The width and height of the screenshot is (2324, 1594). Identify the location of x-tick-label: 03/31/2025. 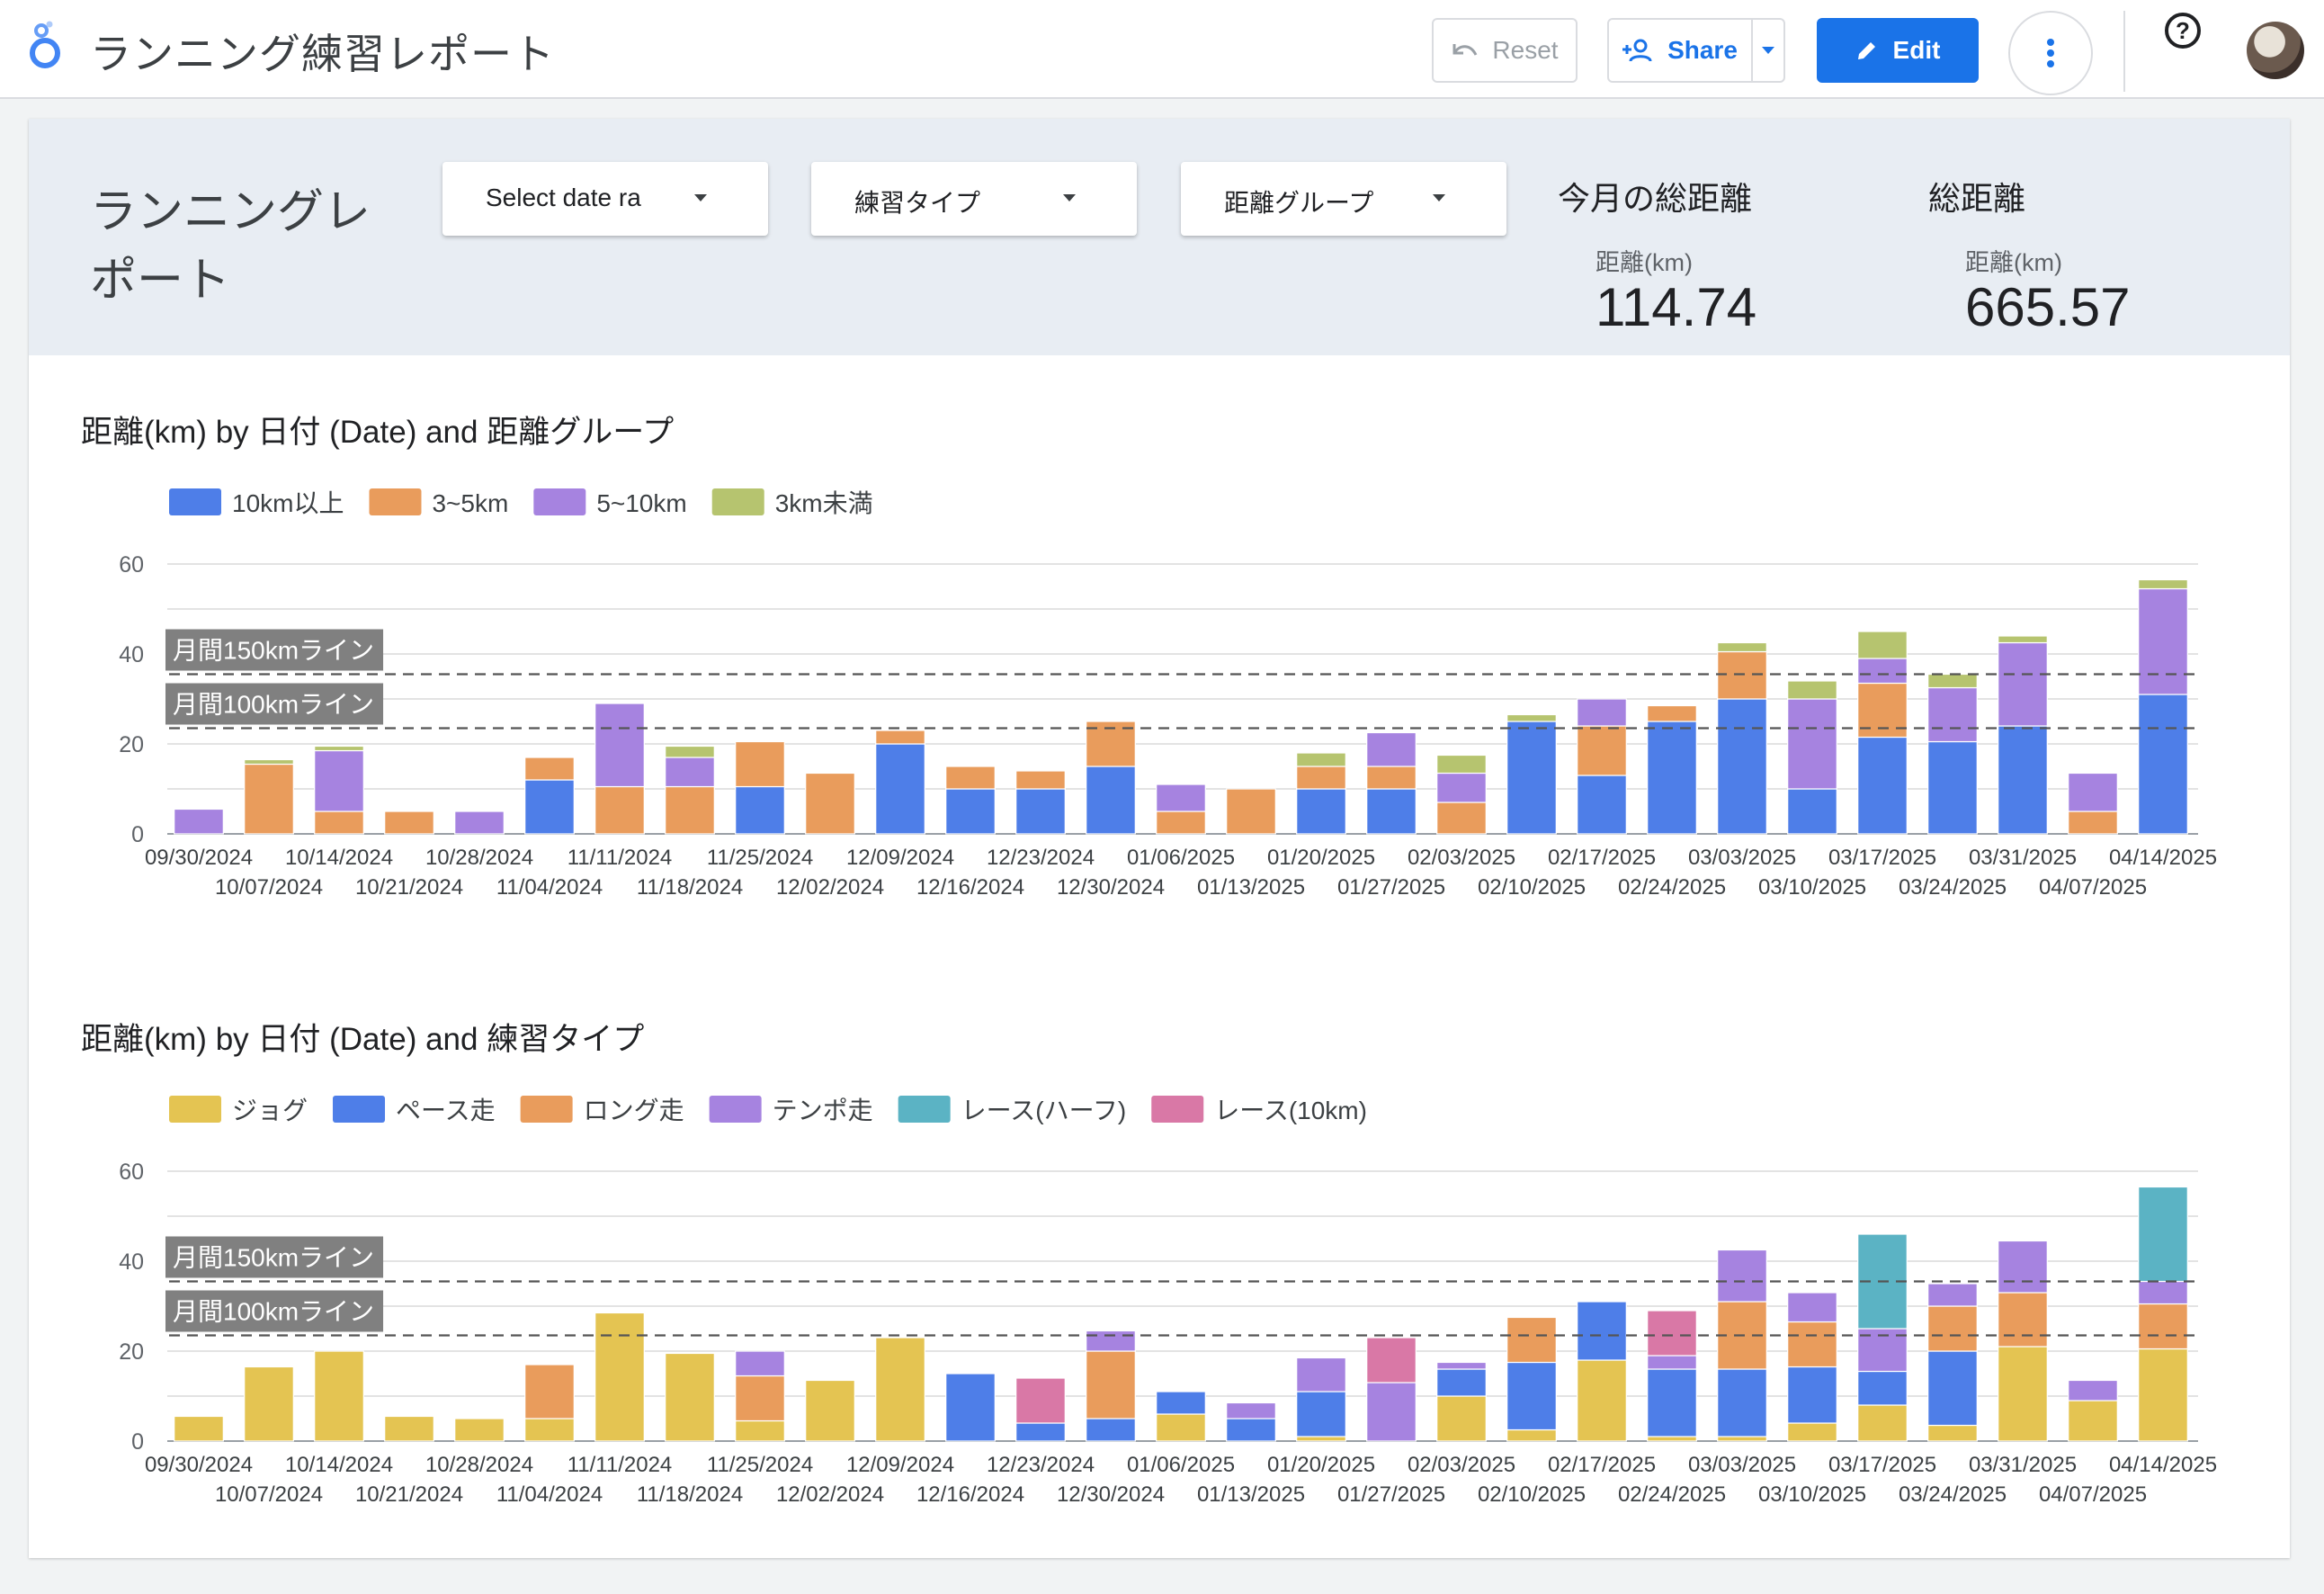
(2023, 858).